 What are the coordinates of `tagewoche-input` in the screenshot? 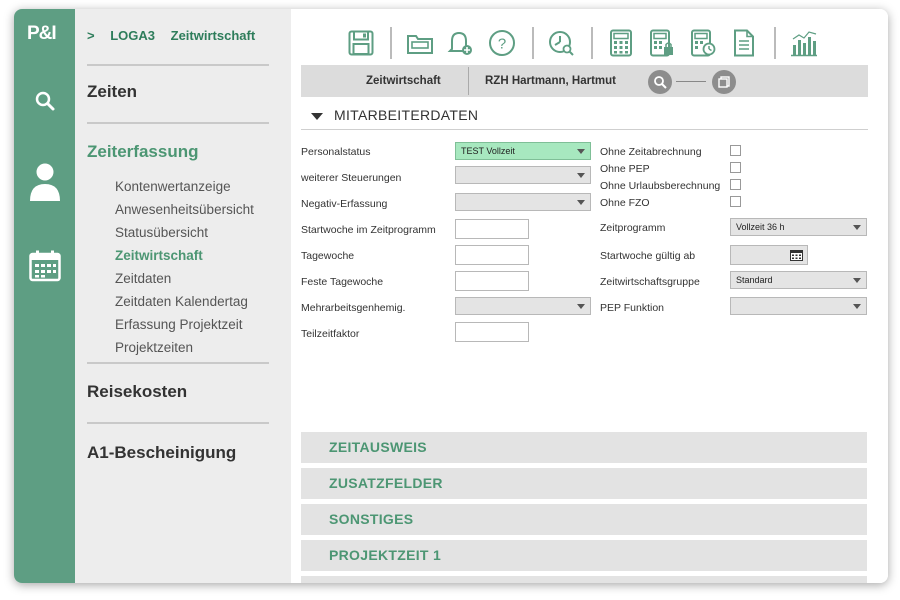 It's located at (492, 255).